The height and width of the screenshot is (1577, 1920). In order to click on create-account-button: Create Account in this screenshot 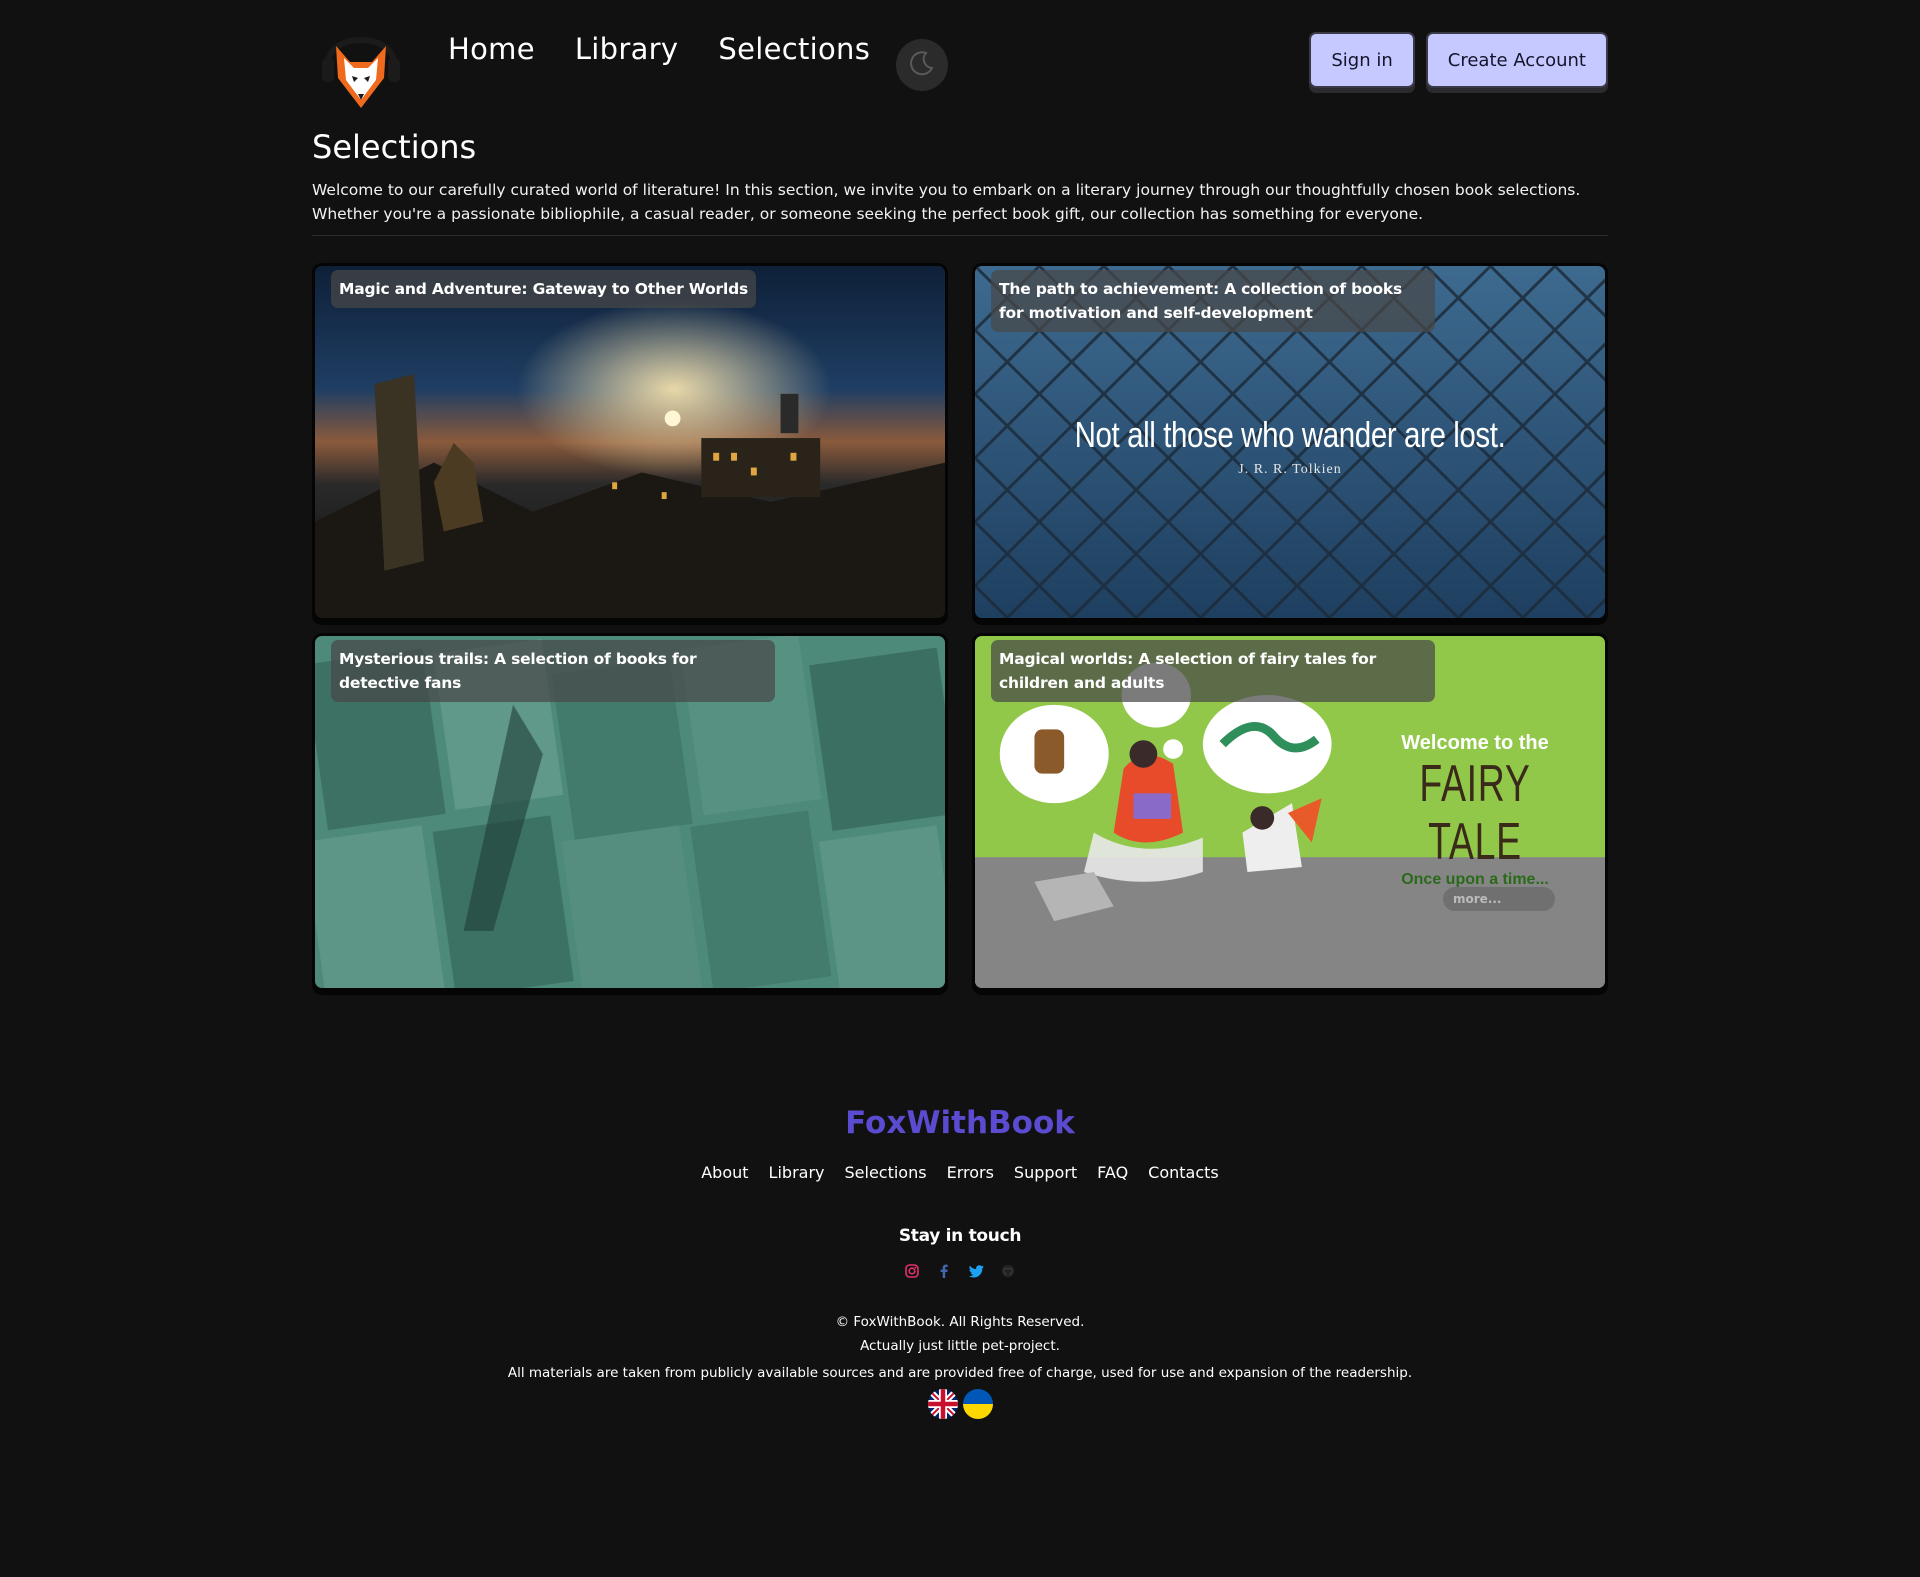, I will do `click(1516, 60)`.